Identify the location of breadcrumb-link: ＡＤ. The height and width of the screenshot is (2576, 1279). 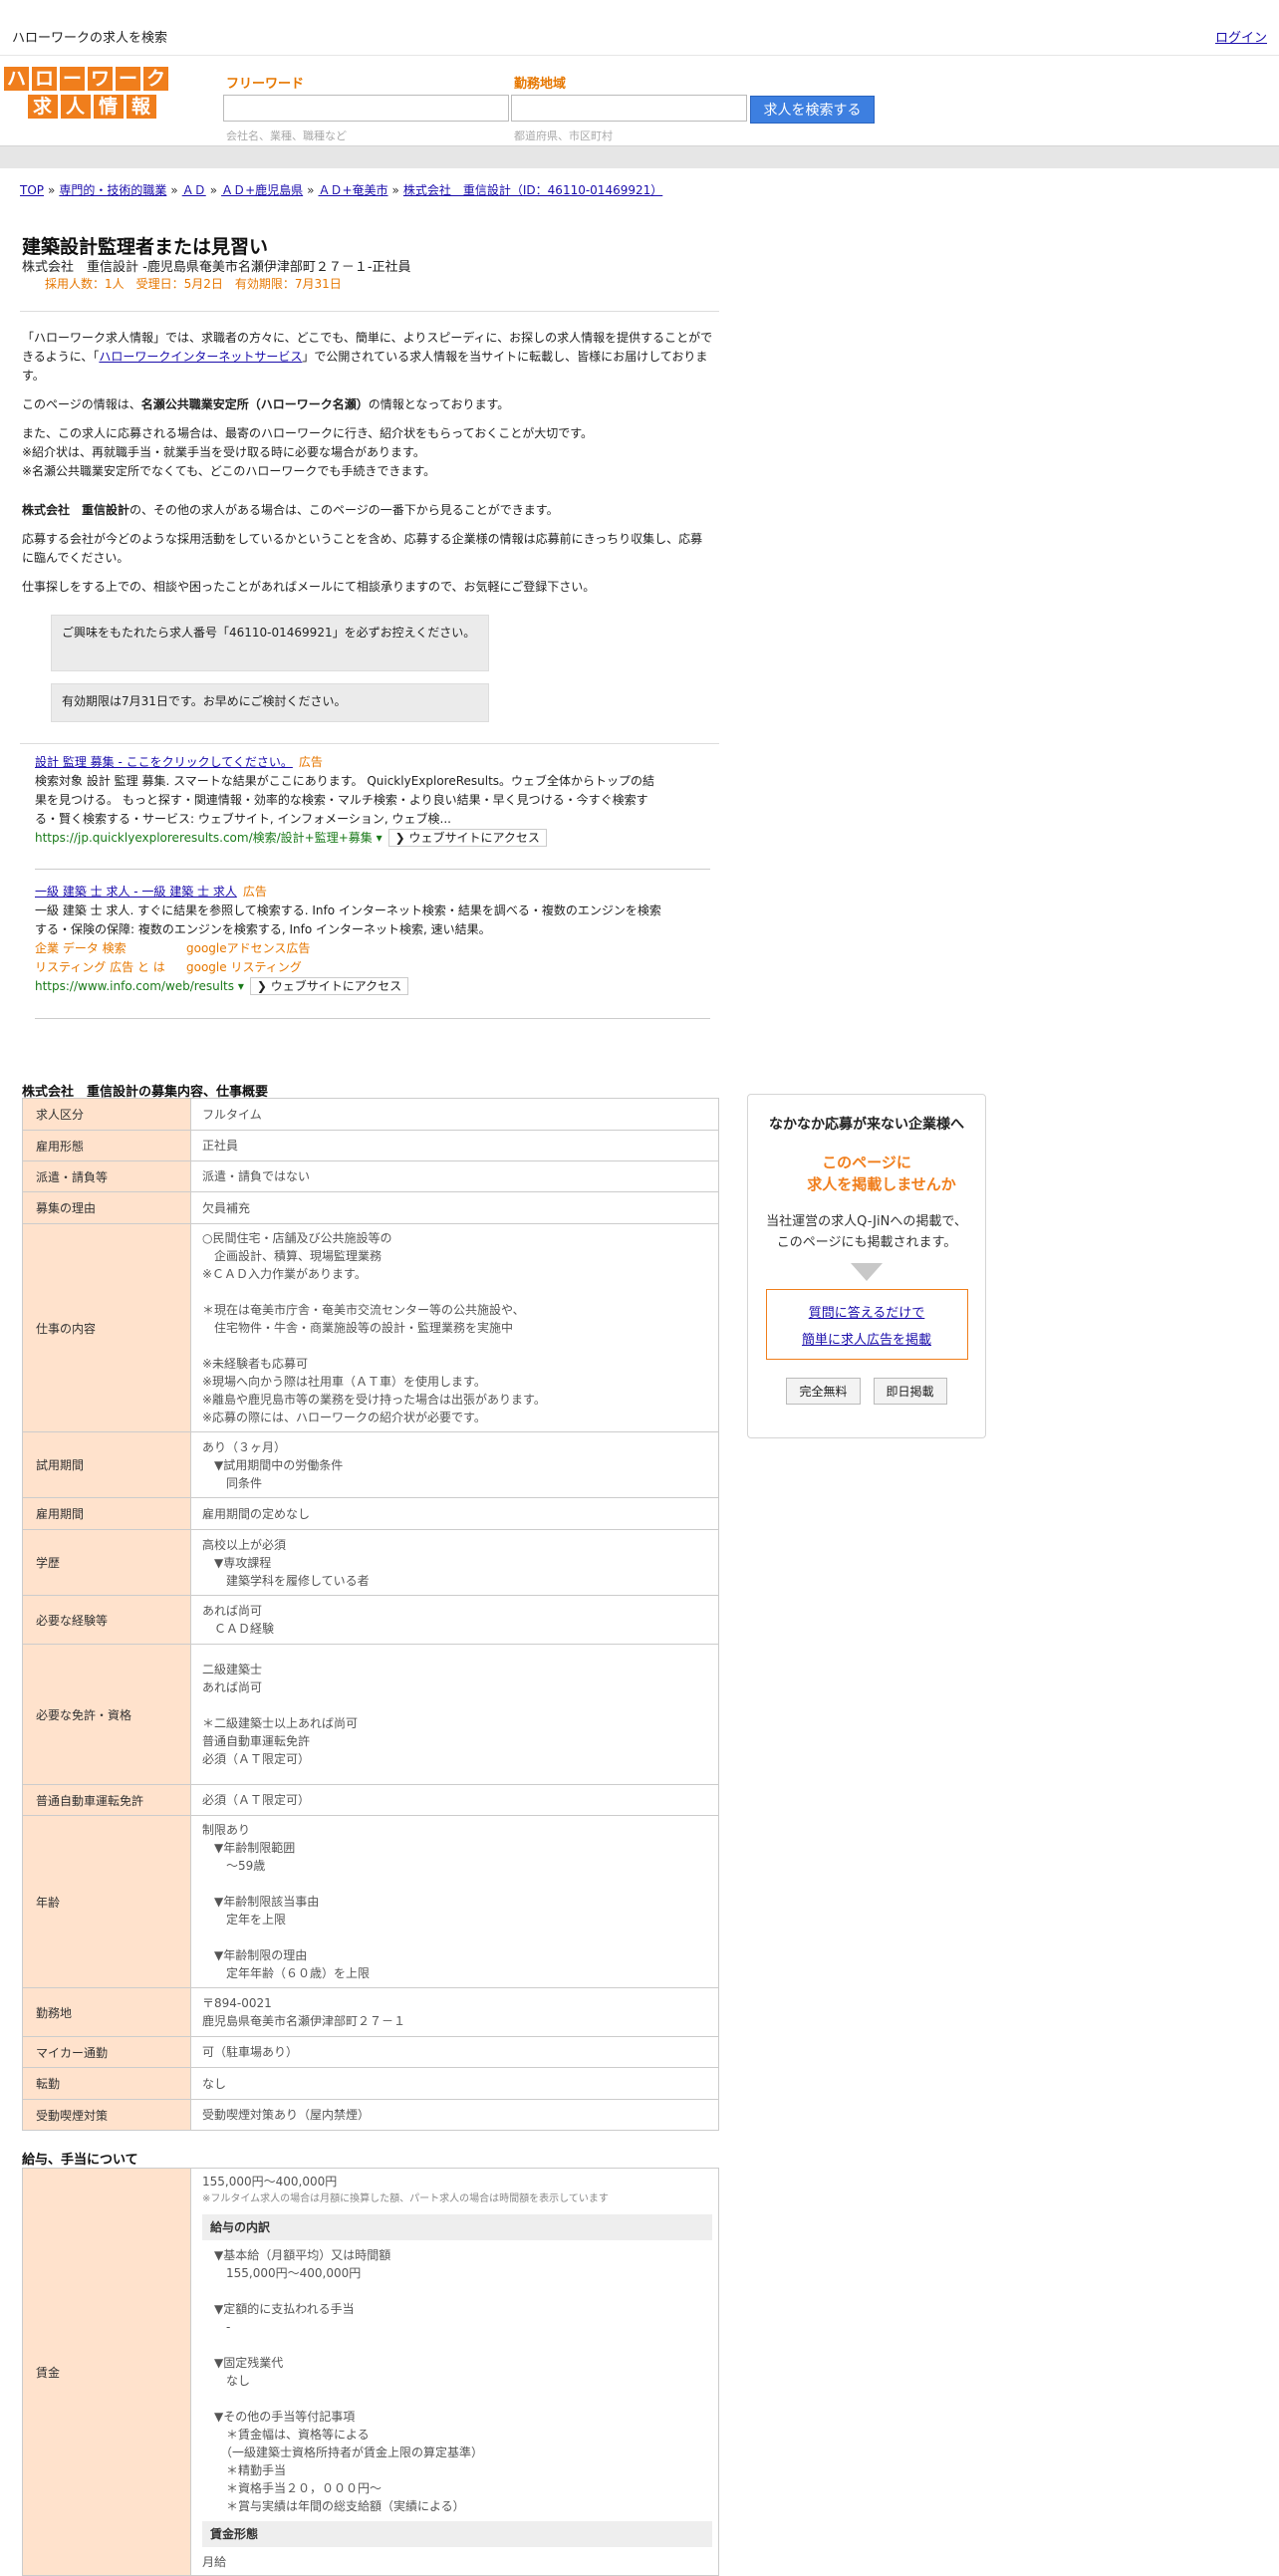
(194, 190).